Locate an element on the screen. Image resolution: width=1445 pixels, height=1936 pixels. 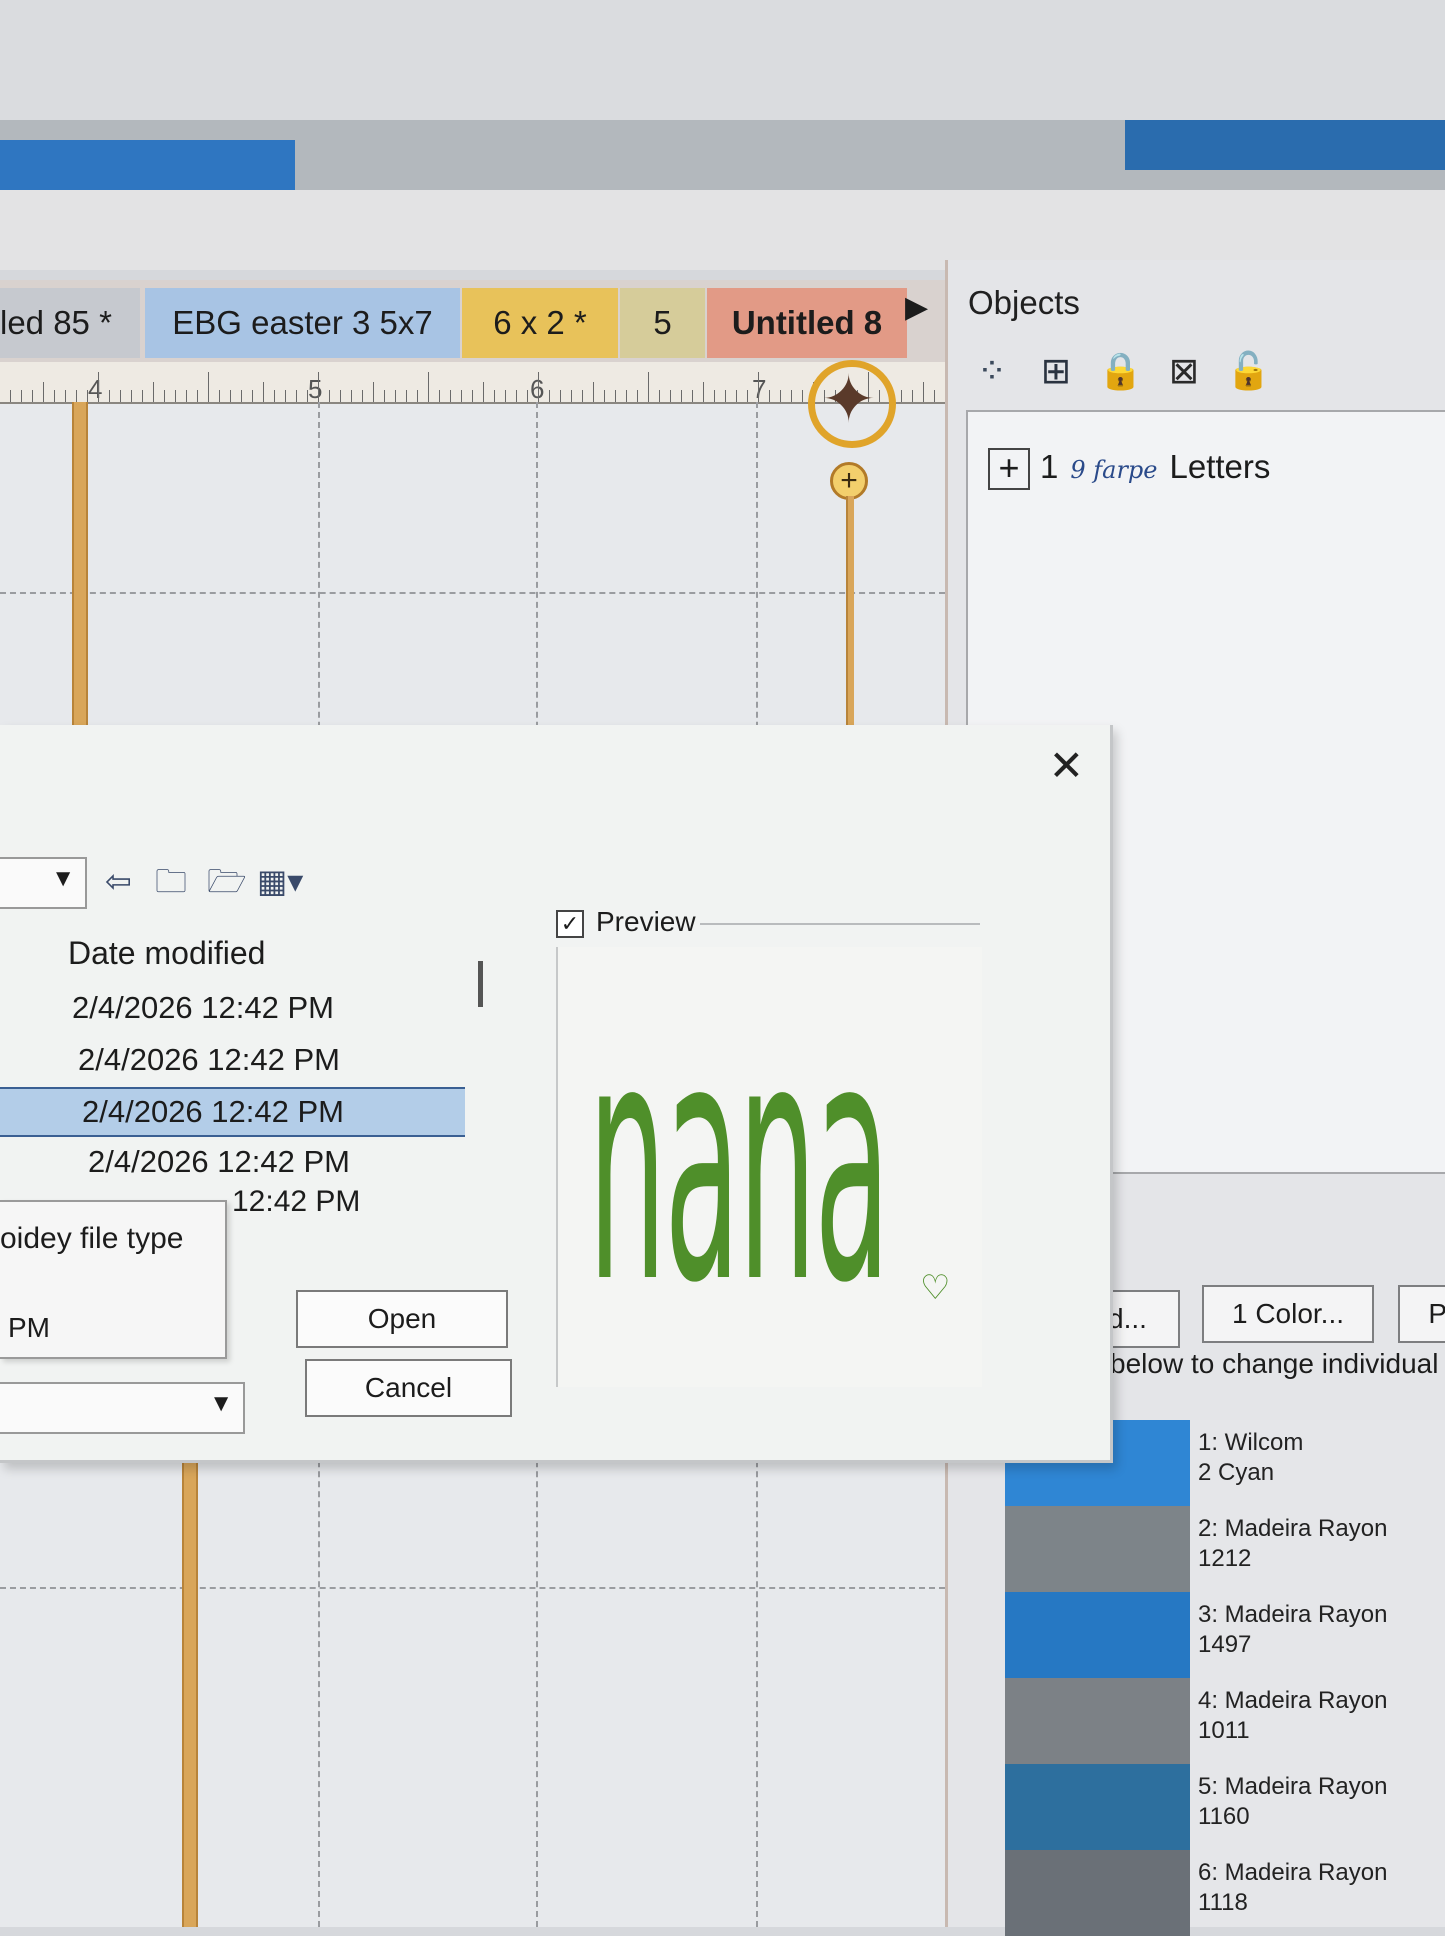
thread-name-line: 5: Madeira Rayon is located at coordinates (1293, 1786).